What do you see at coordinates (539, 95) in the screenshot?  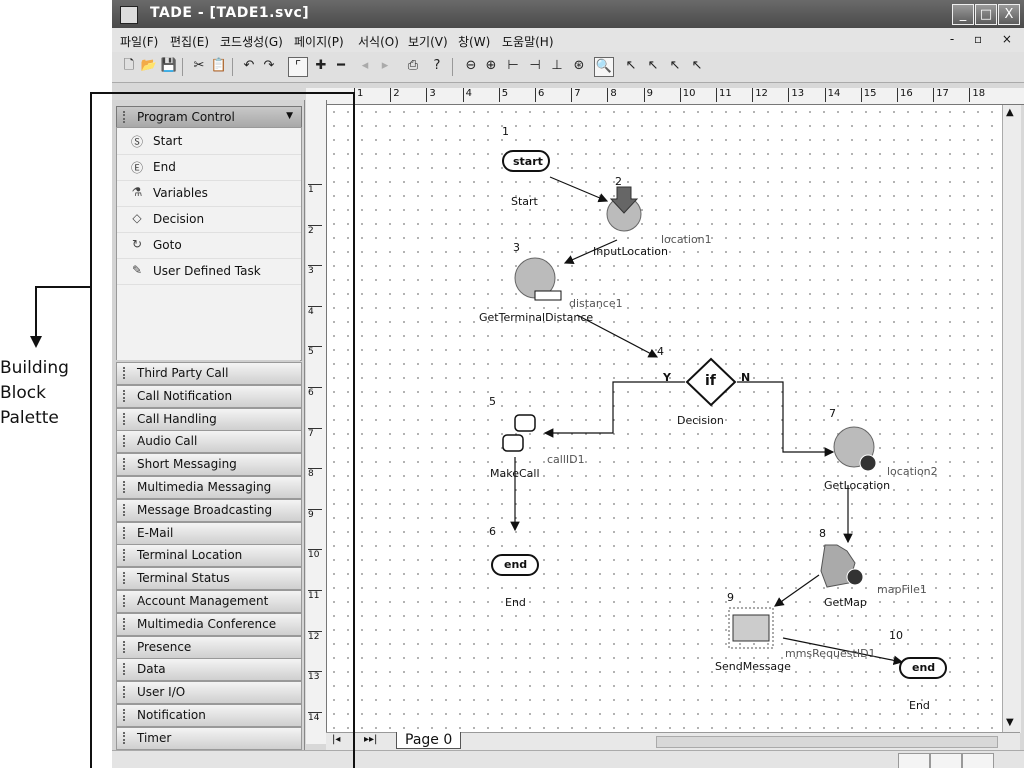 I see `ruler-mark: 6` at bounding box center [539, 95].